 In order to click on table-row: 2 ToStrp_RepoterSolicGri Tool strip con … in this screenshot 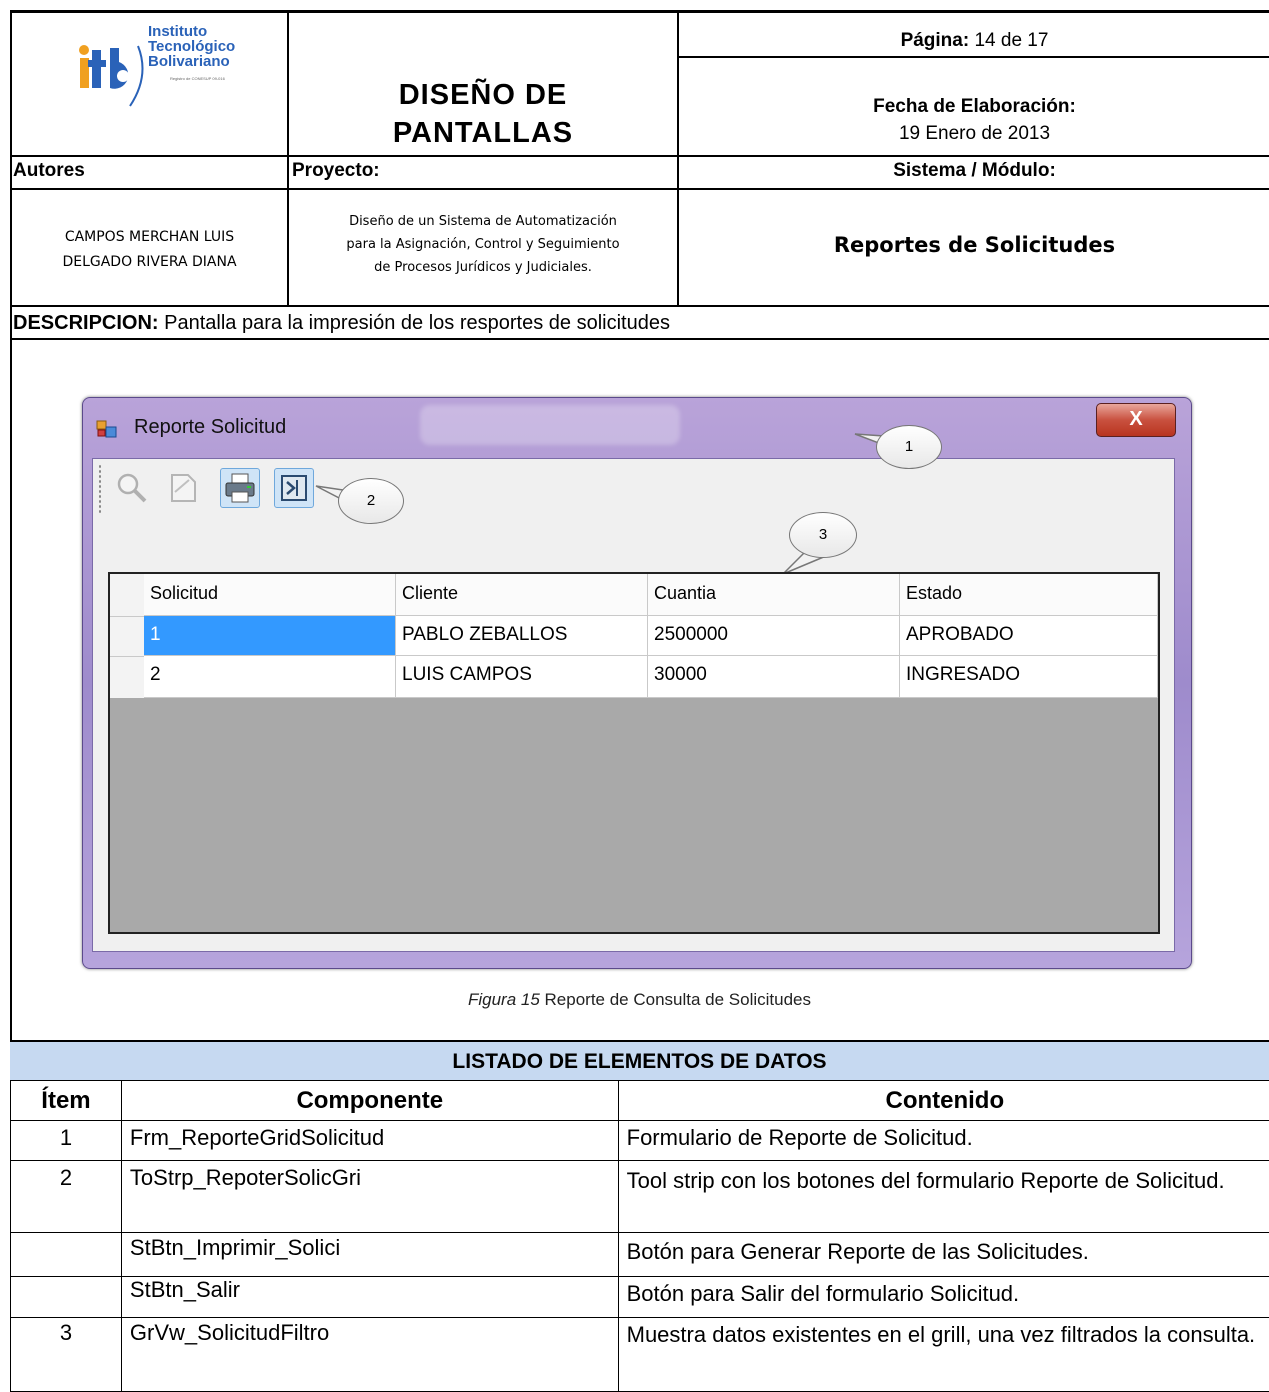, I will do `click(640, 1197)`.